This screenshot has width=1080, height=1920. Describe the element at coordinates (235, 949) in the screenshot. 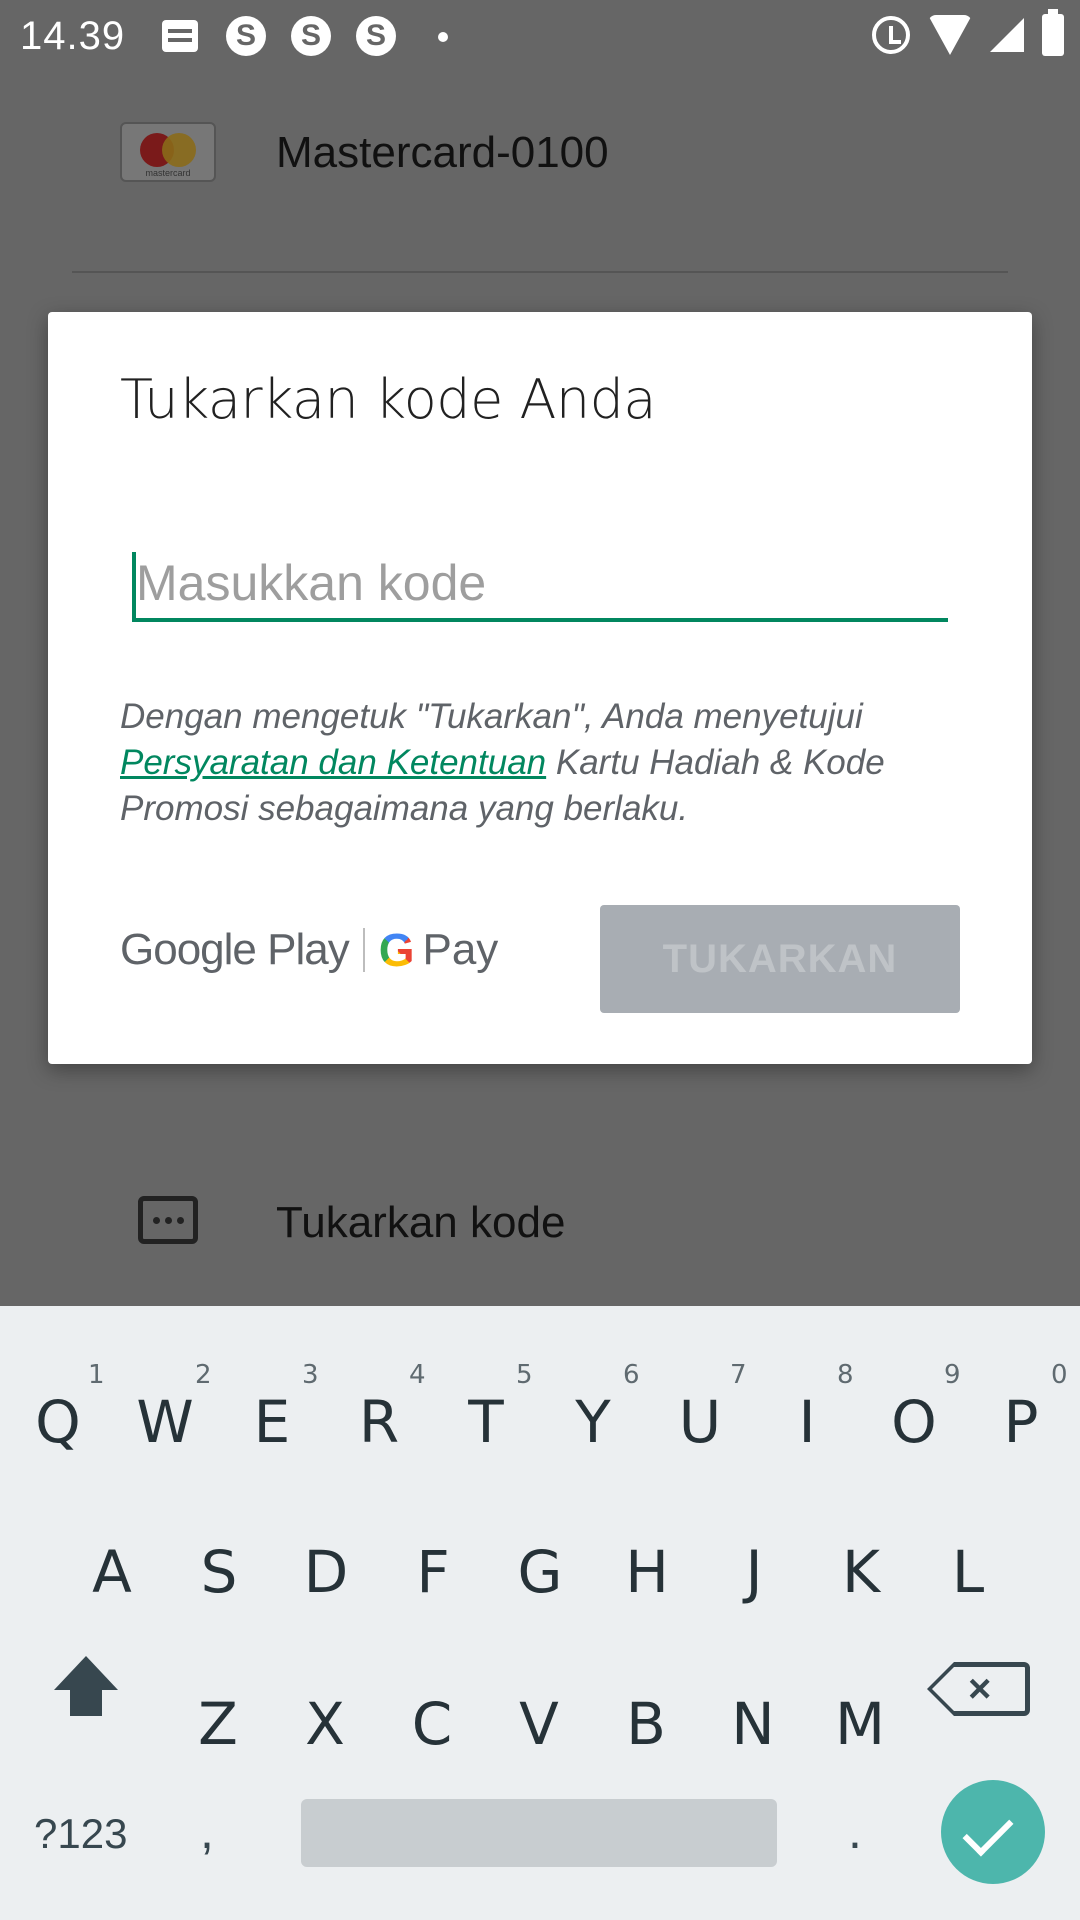

I see `google-play-text: Google Play` at that location.